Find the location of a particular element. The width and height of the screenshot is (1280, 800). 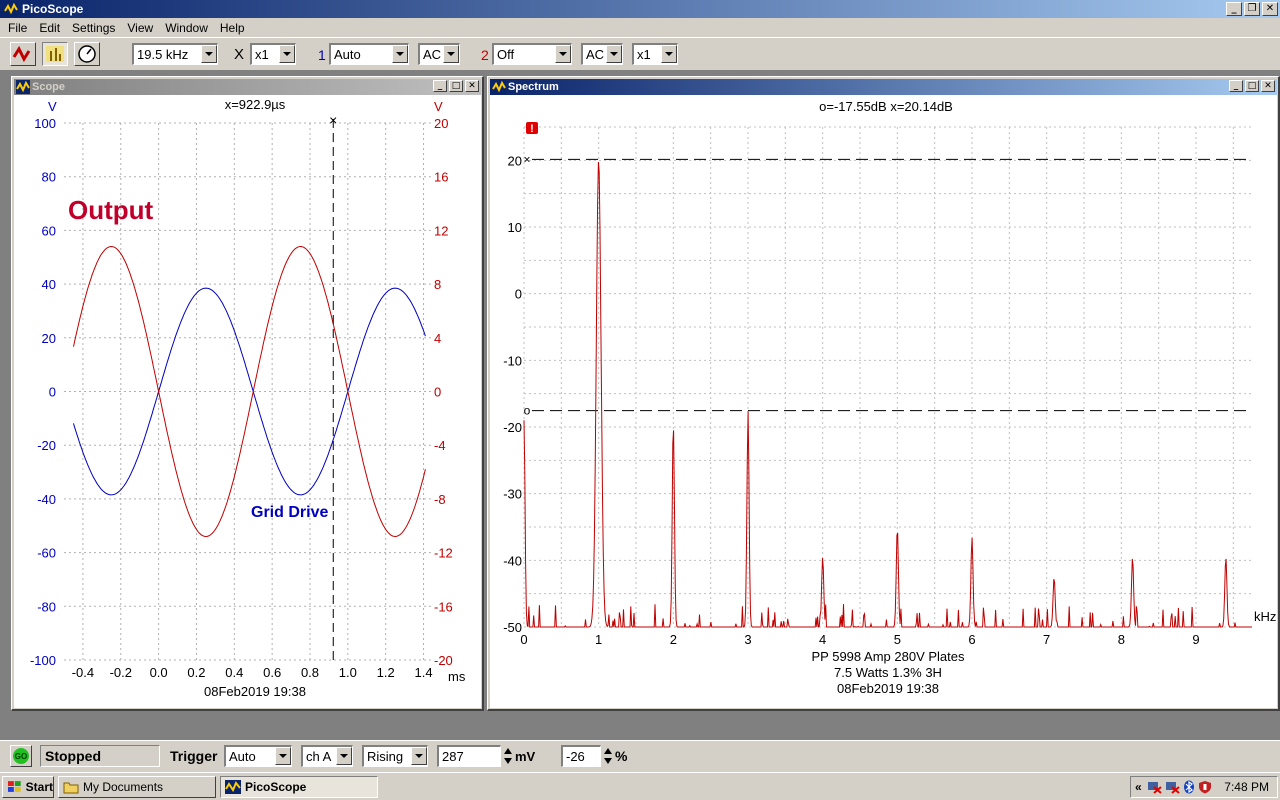

scope-mode-button is located at coordinates (23, 54).